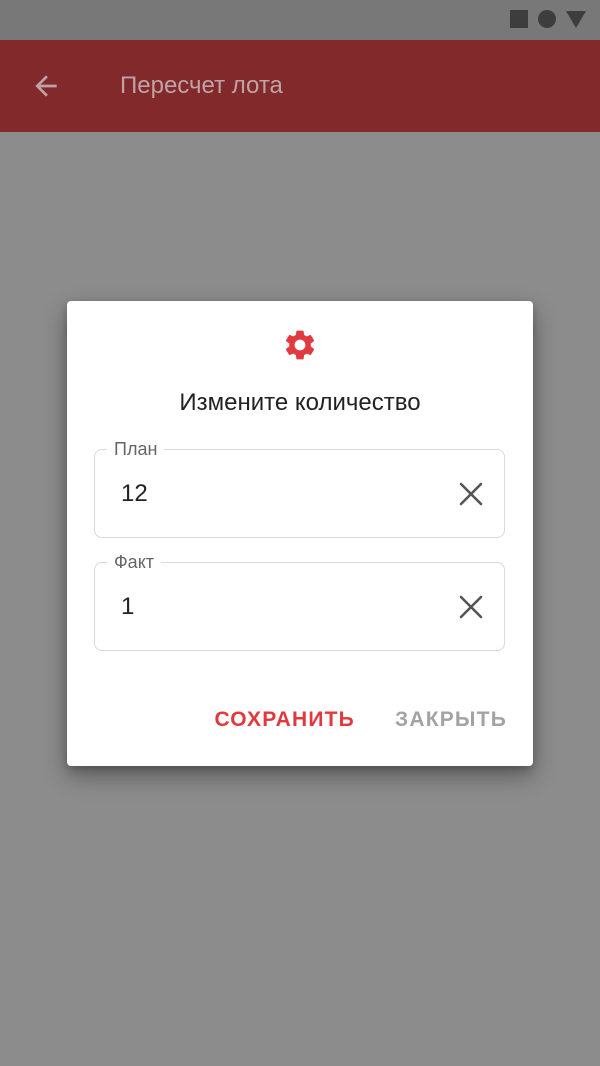 Image resolution: width=600 pixels, height=1066 pixels. What do you see at coordinates (360, 720) in the screenshot?
I see `dialog-actions: СОХРАНИТЬ ЗАКРЫТЬ` at bounding box center [360, 720].